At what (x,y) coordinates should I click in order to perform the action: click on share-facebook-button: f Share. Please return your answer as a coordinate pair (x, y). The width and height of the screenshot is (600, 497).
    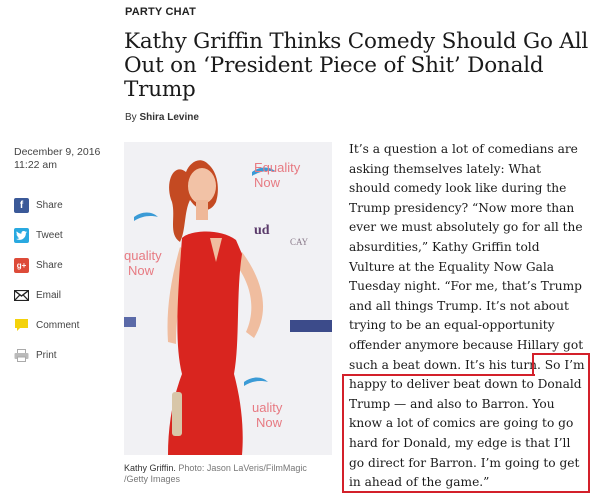
    Looking at the image, I should click on (46, 205).